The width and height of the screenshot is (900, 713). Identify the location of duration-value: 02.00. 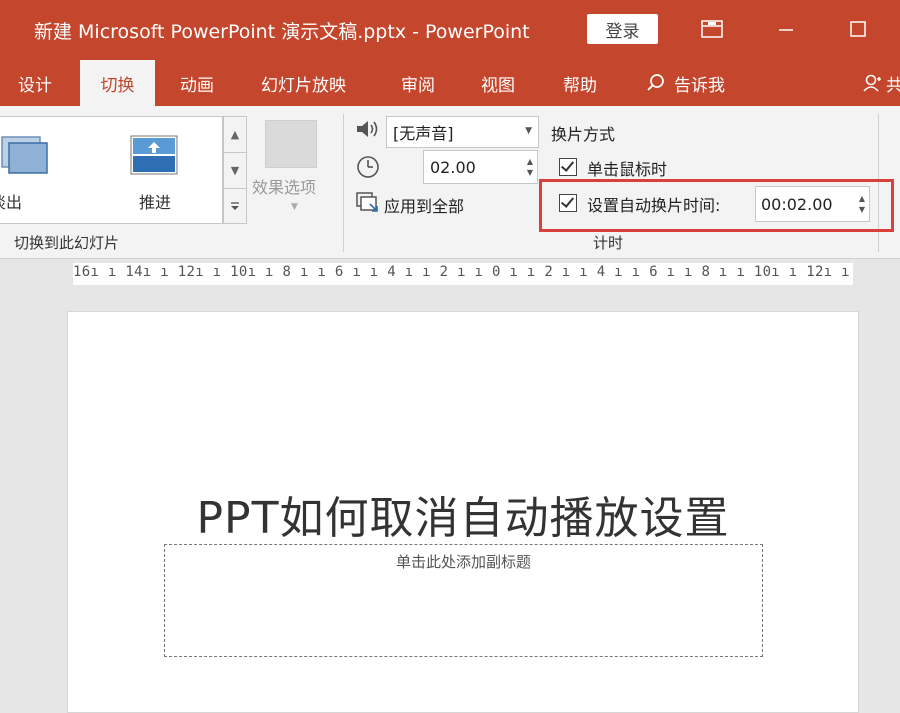
(453, 167).